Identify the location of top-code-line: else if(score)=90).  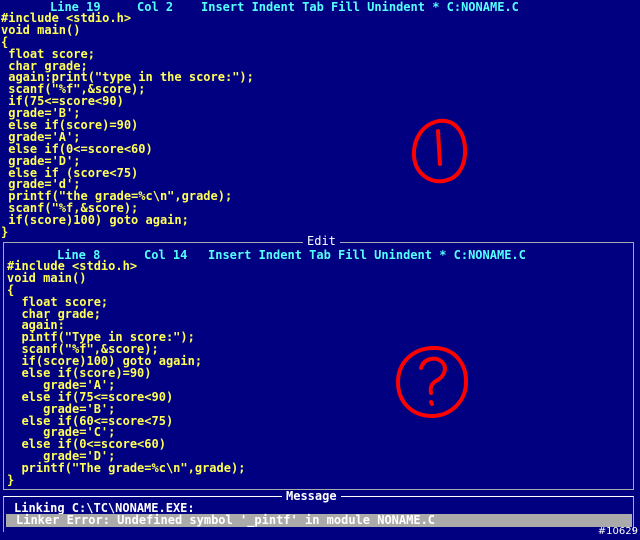
(320, 125).